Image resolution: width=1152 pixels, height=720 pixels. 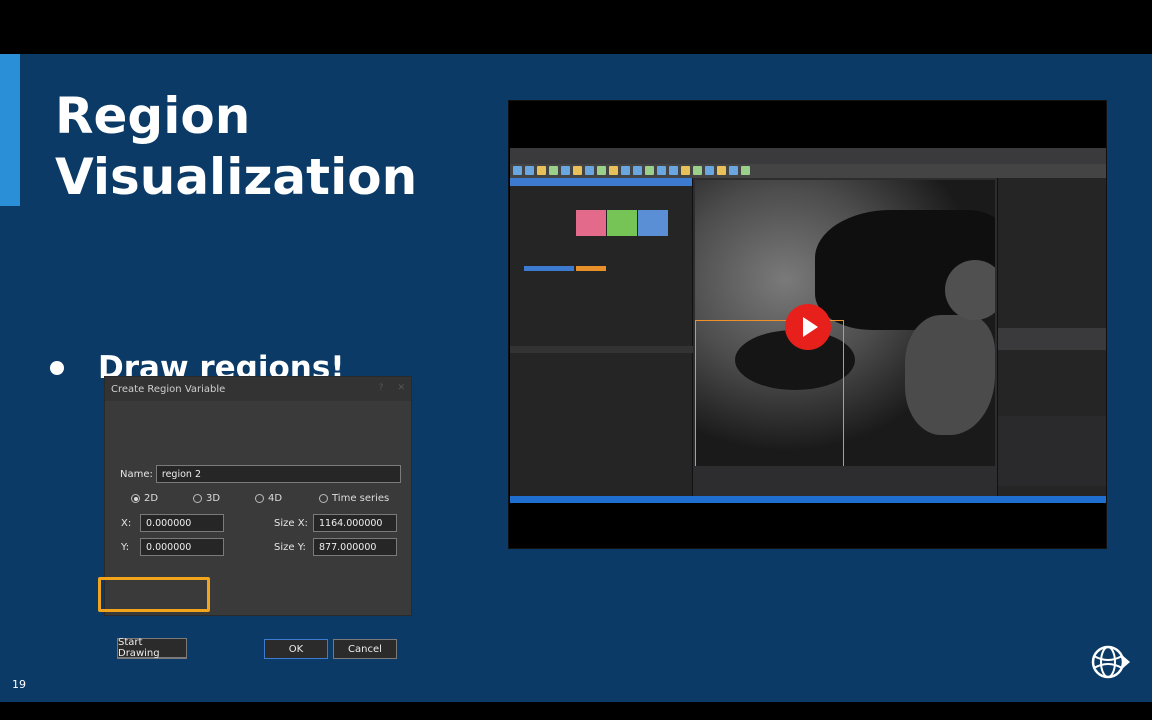 What do you see at coordinates (845, 323) in the screenshot?
I see `satellite-map` at bounding box center [845, 323].